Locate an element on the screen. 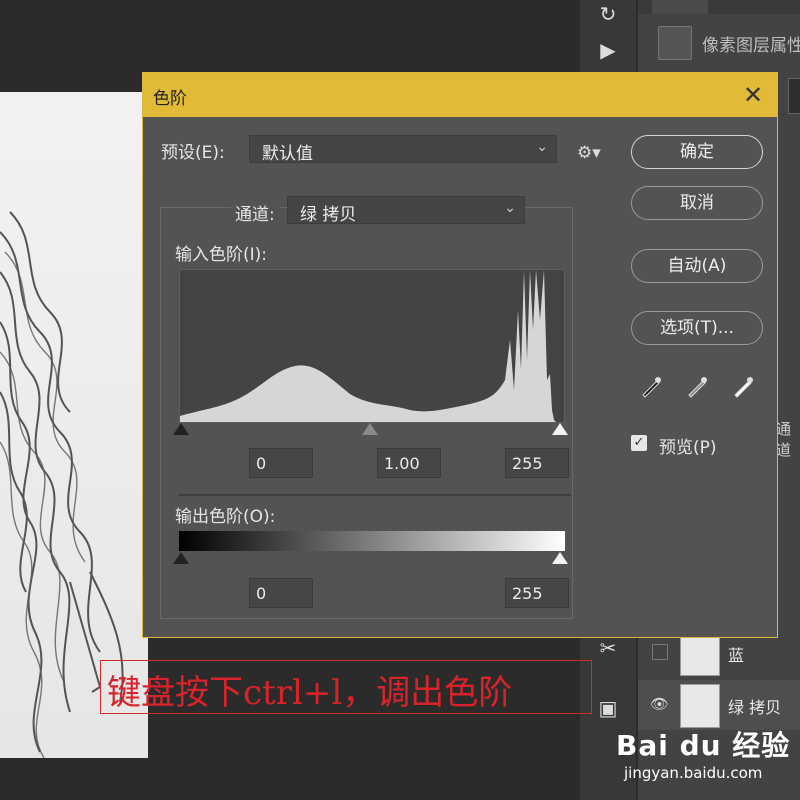 The width and height of the screenshot is (800, 800). ok-button: 确定 is located at coordinates (697, 152).